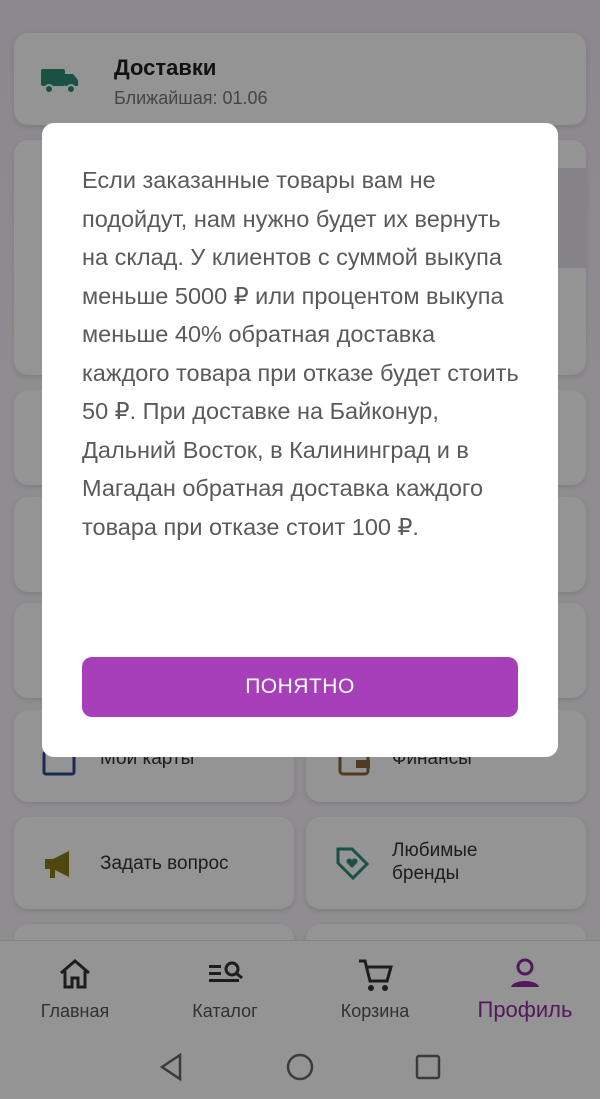 The width and height of the screenshot is (600, 1099). I want to click on understood-button: ПОНЯТНО, so click(300, 687).